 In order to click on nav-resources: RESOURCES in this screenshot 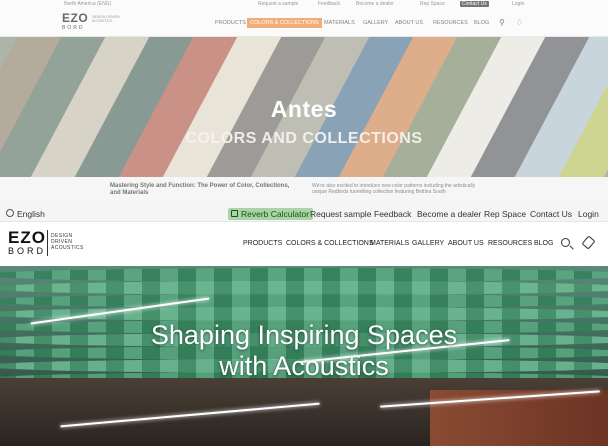, I will do `click(510, 243)`.